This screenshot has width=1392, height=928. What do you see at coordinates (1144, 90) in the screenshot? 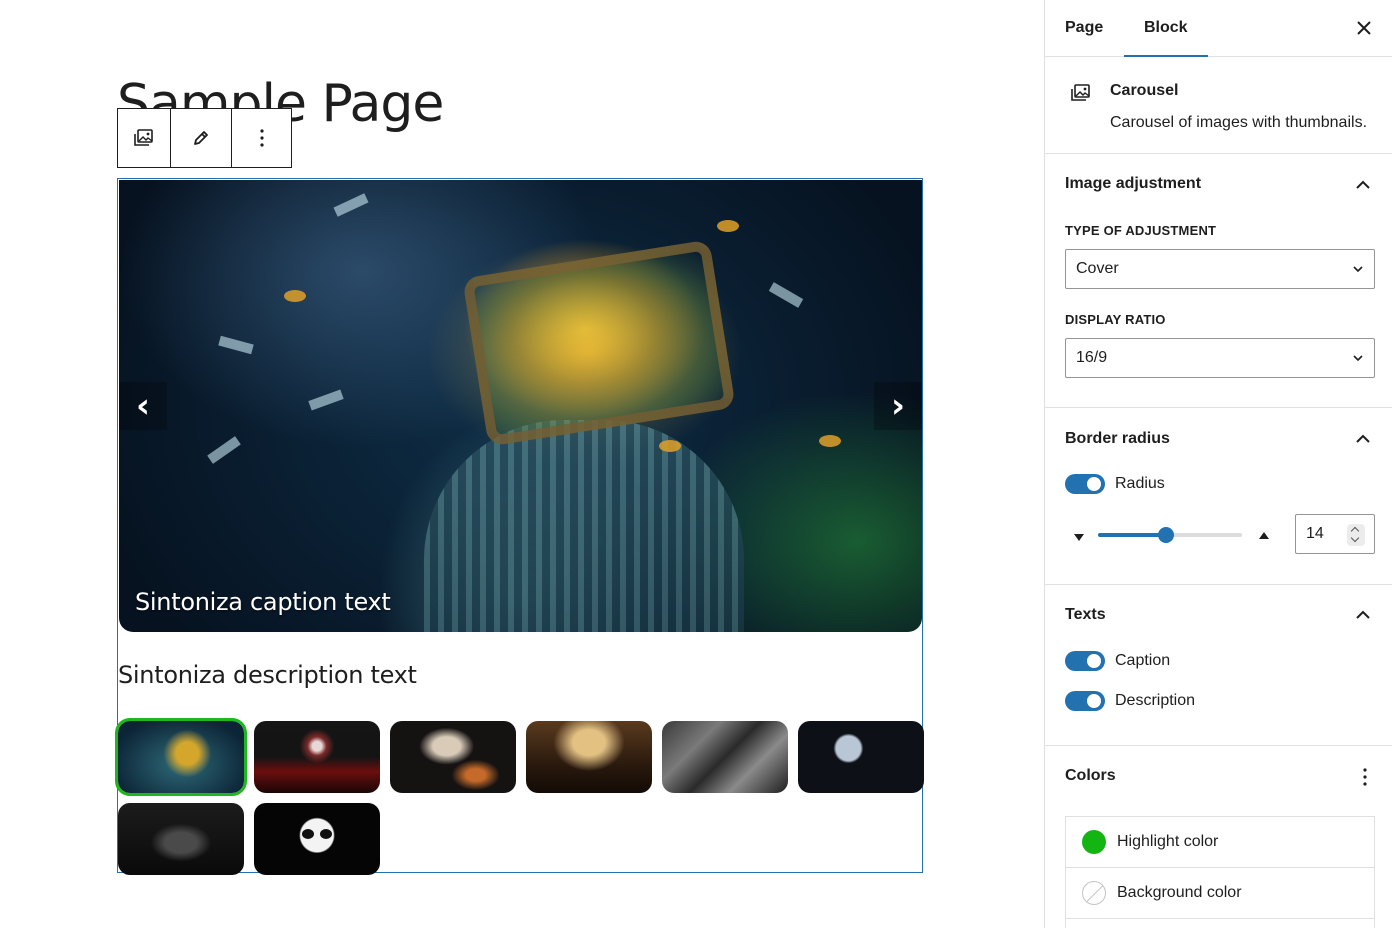
I see `block-card-title: Carousel` at bounding box center [1144, 90].